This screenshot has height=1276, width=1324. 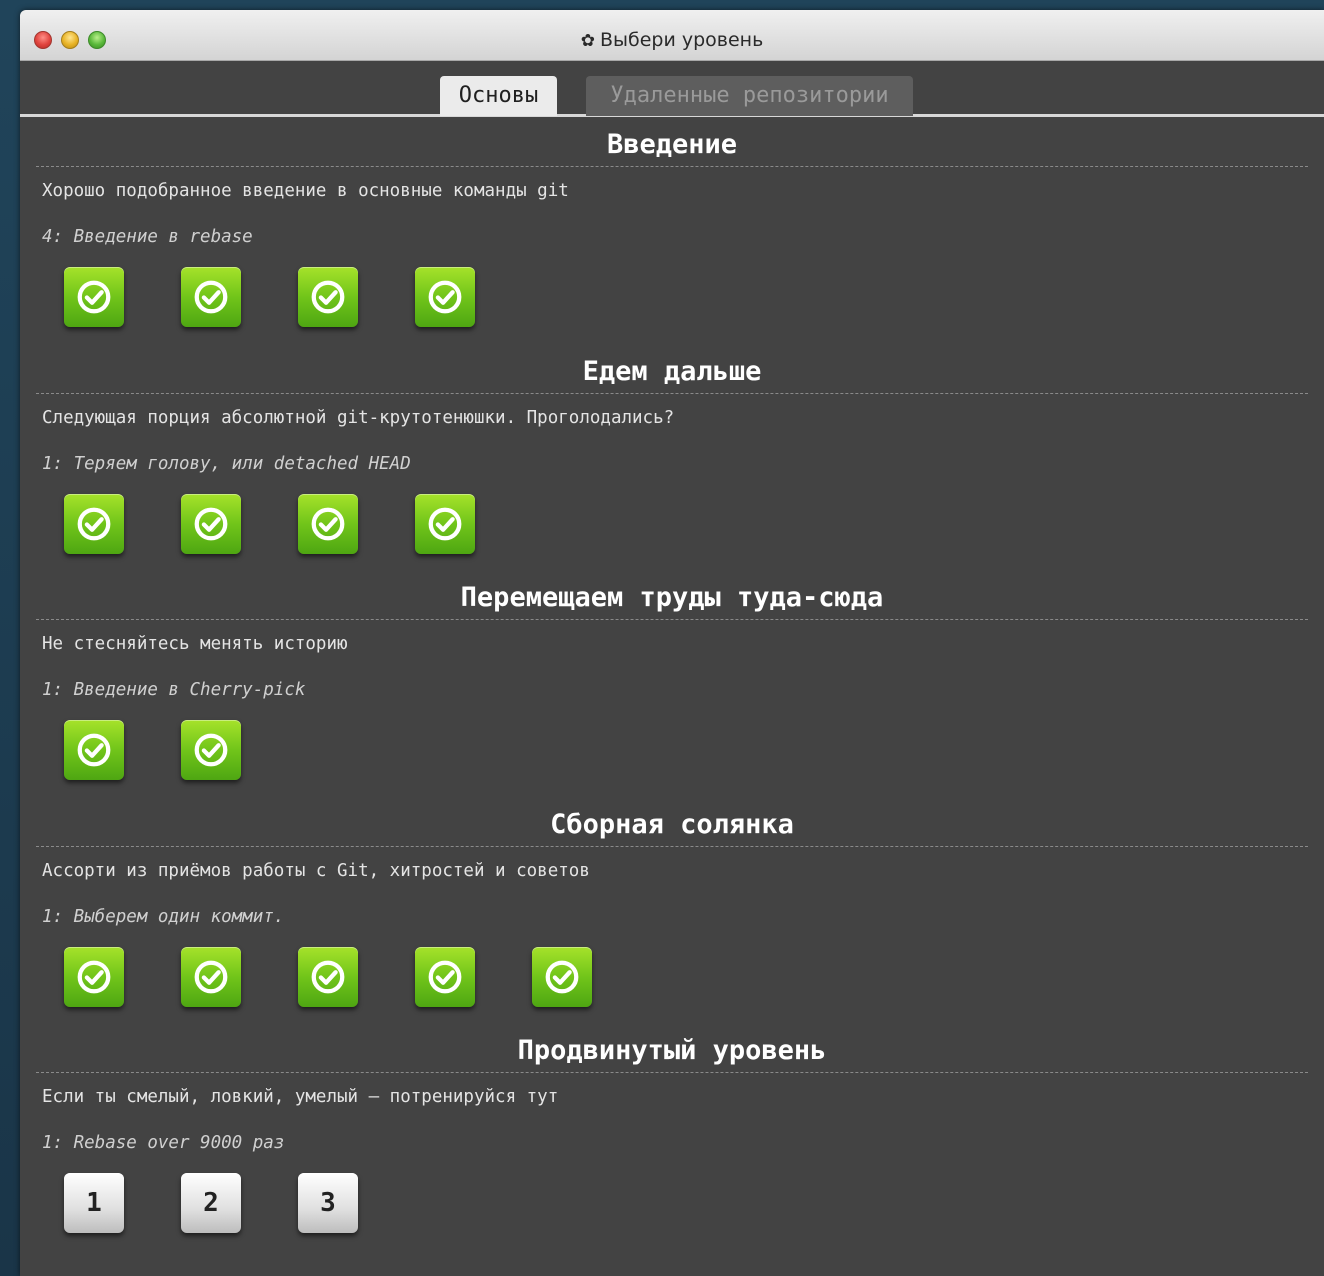 I want to click on level-number: 3, so click(x=328, y=1203).